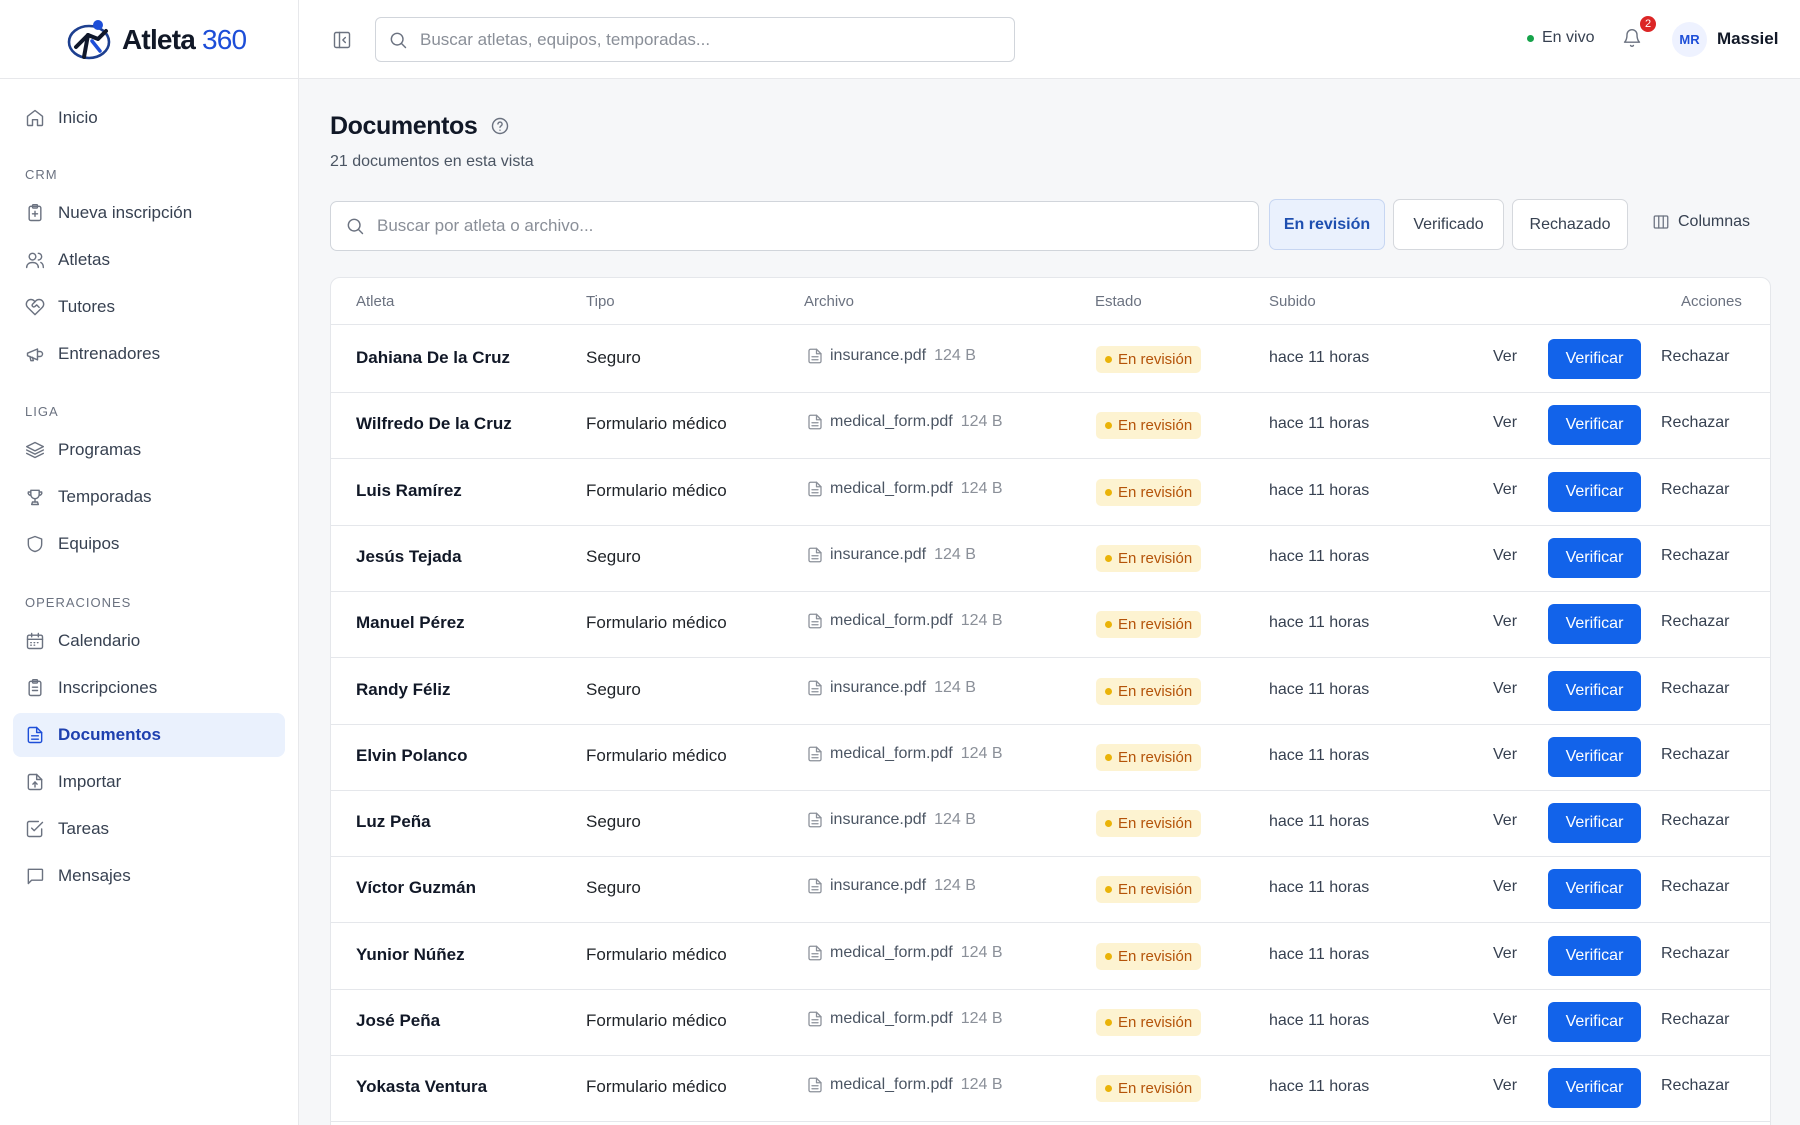 The height and width of the screenshot is (1125, 1800). I want to click on col-header-subido: Subido, so click(1292, 301).